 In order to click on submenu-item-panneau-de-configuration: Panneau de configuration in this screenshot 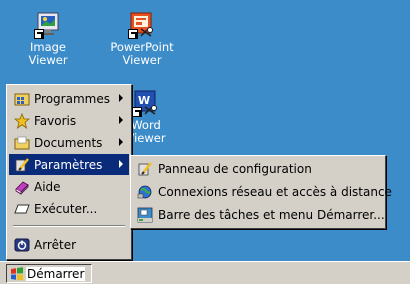, I will do `click(258, 169)`.